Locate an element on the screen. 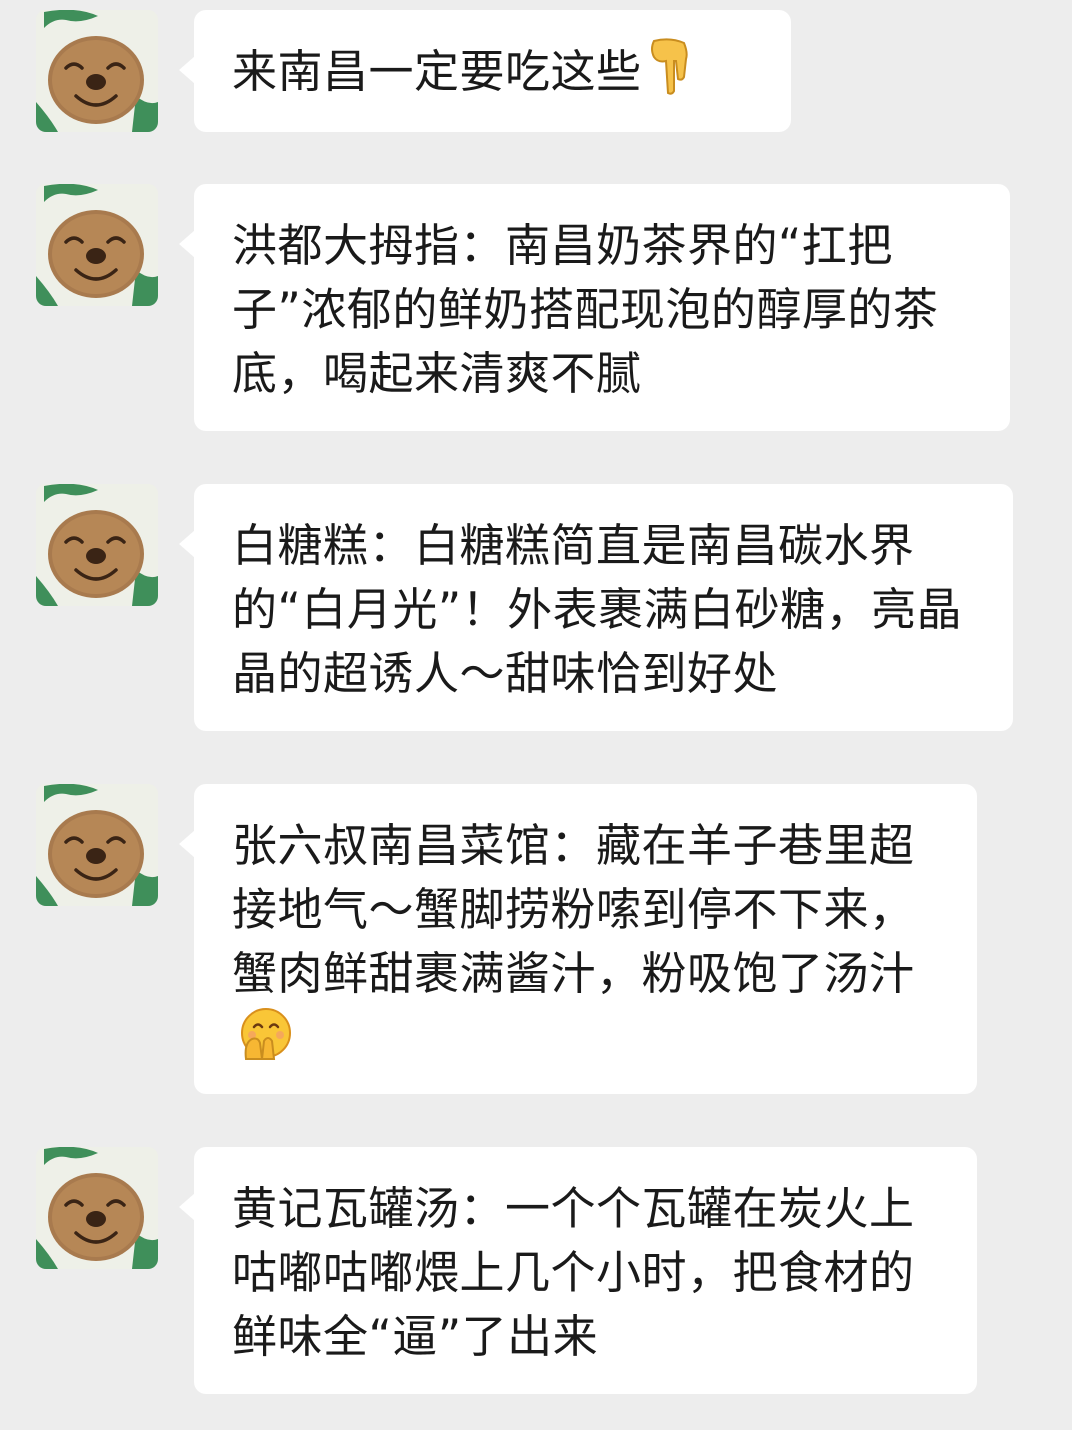 This screenshot has height=1430, width=1072. backhand-index-pointing-down-icon is located at coordinates (670, 66).